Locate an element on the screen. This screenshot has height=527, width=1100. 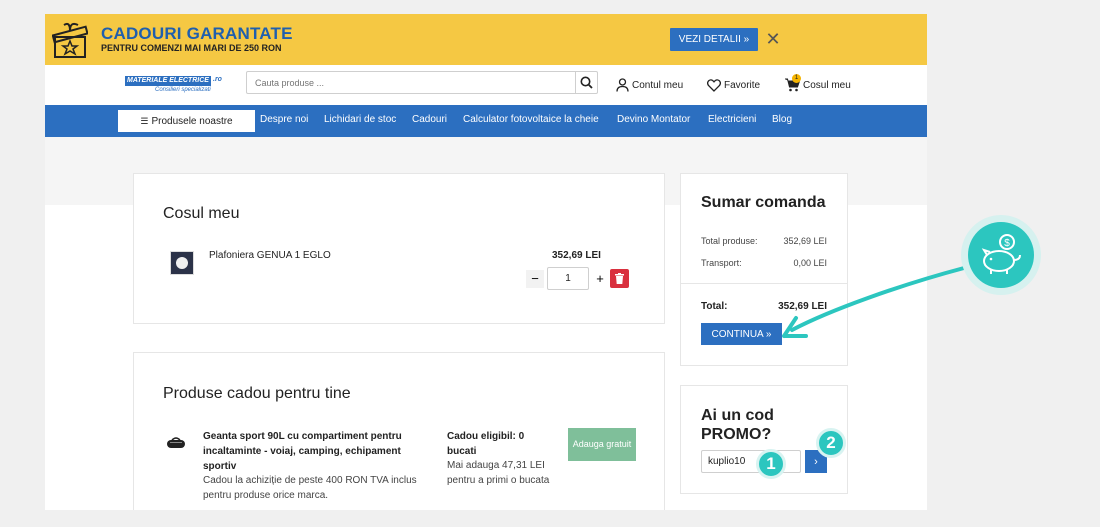
piggy-bank-icon: $ is located at coordinates (1001, 255).